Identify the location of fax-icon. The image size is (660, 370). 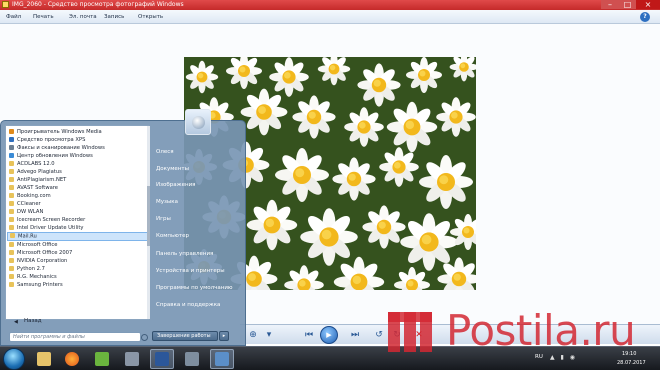
(11, 147).